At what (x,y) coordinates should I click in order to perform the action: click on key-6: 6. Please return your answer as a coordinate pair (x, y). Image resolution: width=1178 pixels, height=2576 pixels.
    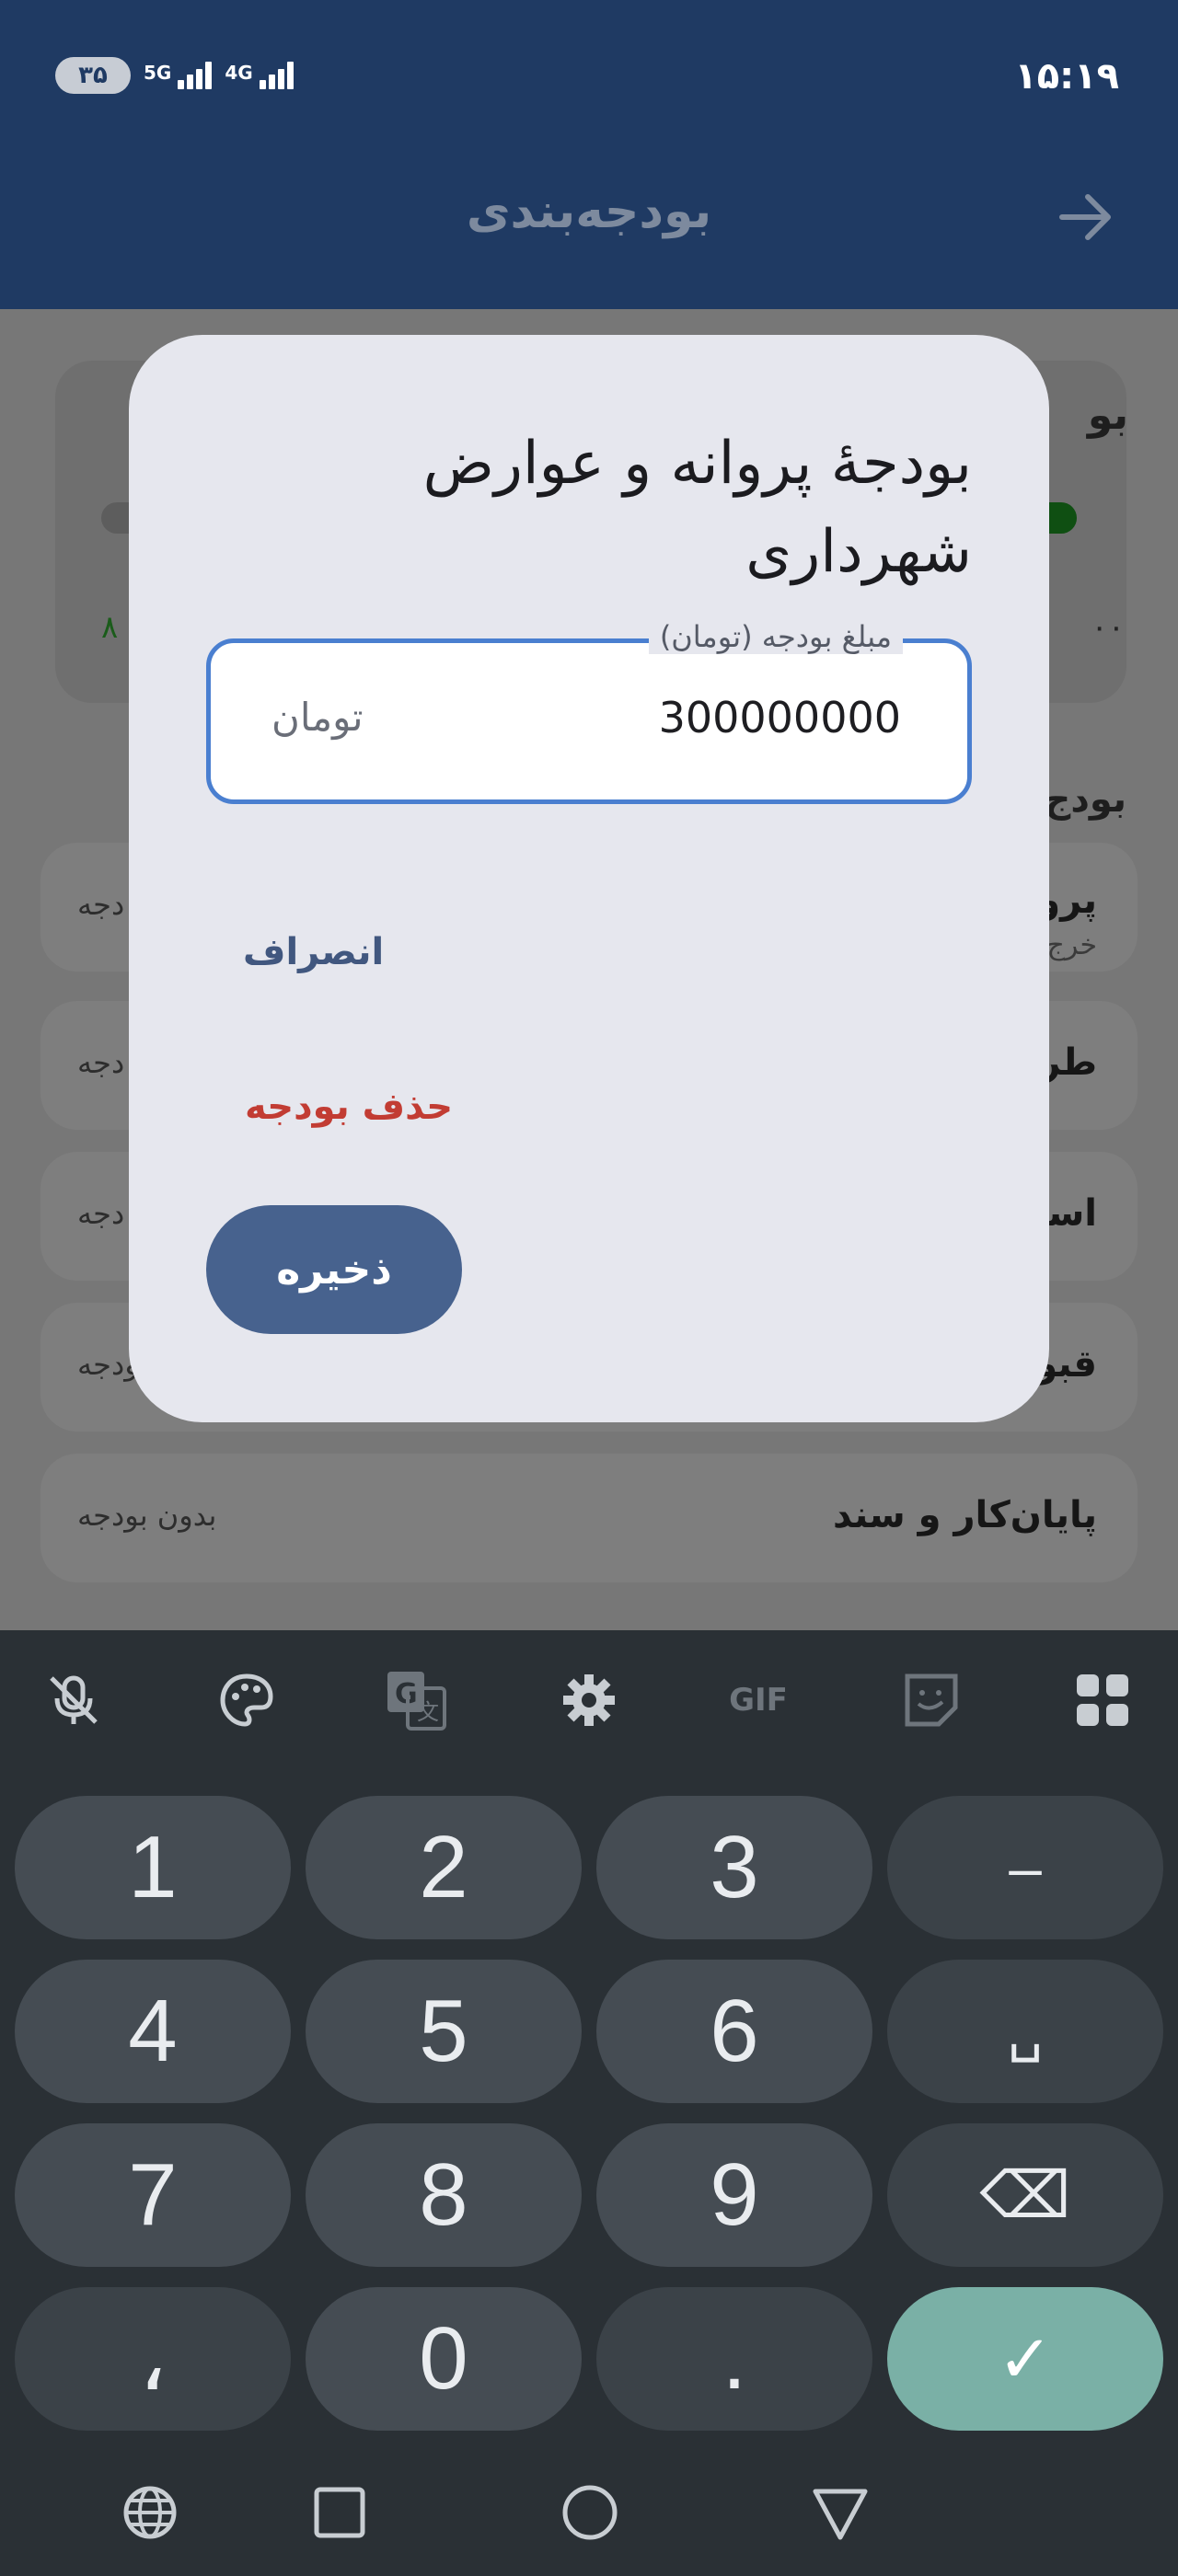
    Looking at the image, I should click on (734, 2031).